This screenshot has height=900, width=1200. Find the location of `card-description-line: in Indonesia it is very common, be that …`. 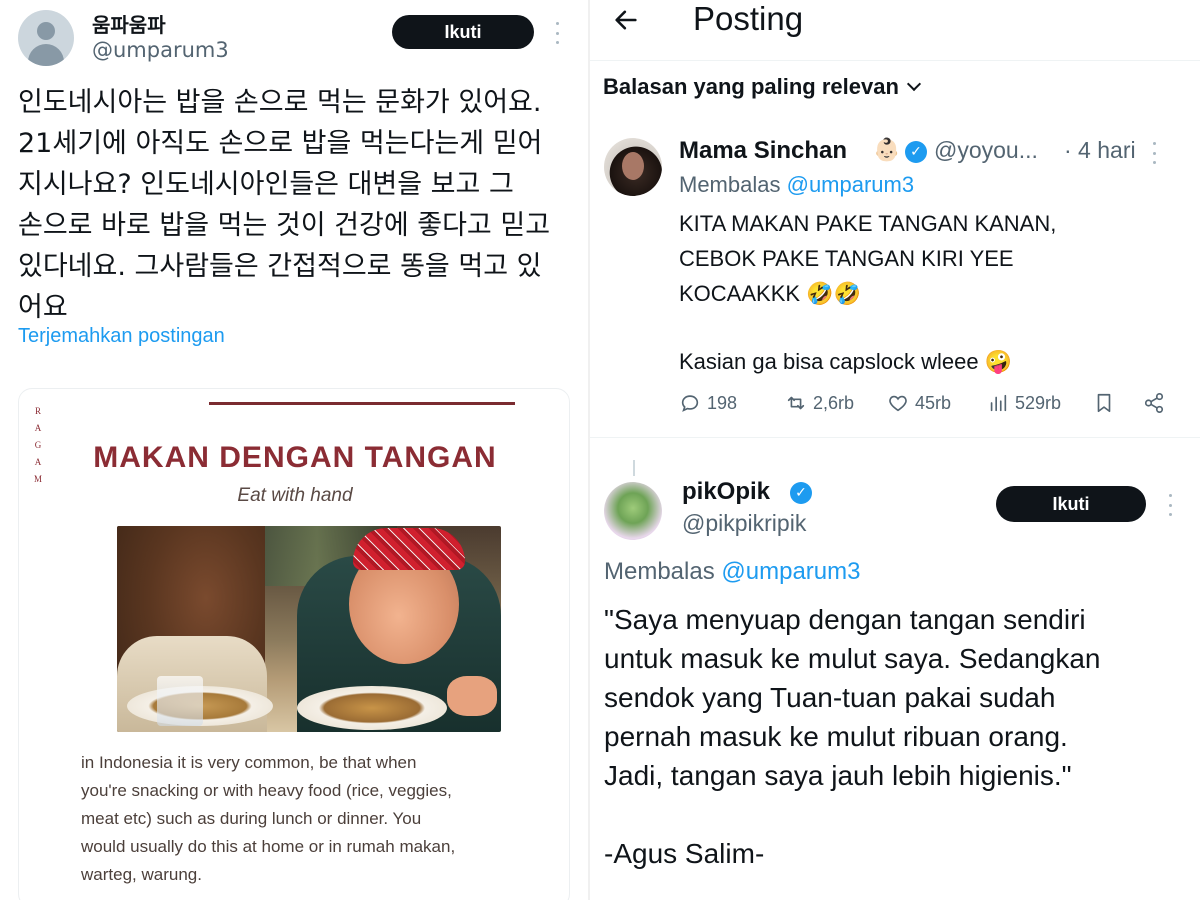

card-description-line: in Indonesia it is very common, be that … is located at coordinates (249, 762).